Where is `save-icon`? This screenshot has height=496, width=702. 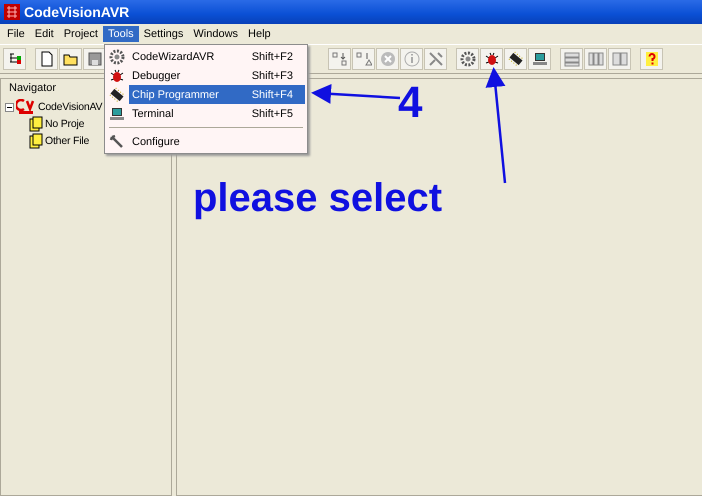 save-icon is located at coordinates (94, 59).